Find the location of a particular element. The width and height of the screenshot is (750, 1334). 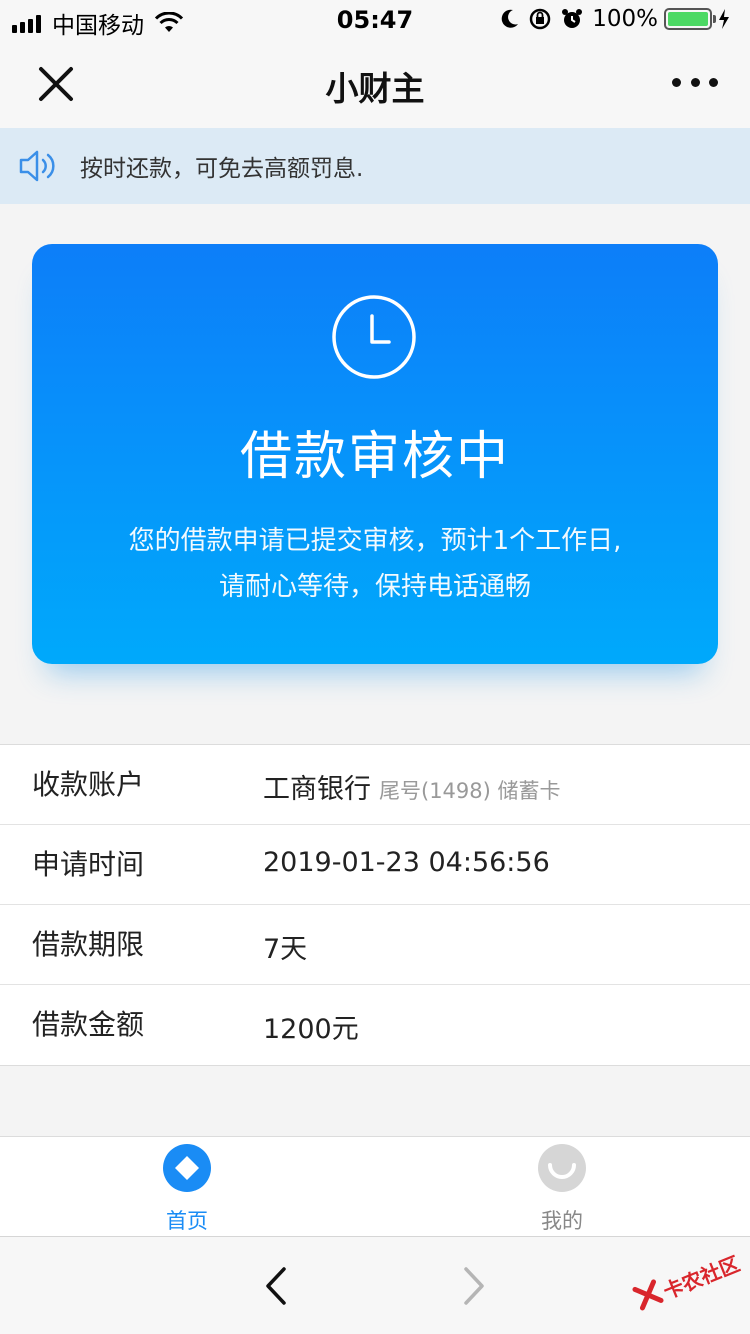

status-right: 100% is located at coordinates (619, 19).